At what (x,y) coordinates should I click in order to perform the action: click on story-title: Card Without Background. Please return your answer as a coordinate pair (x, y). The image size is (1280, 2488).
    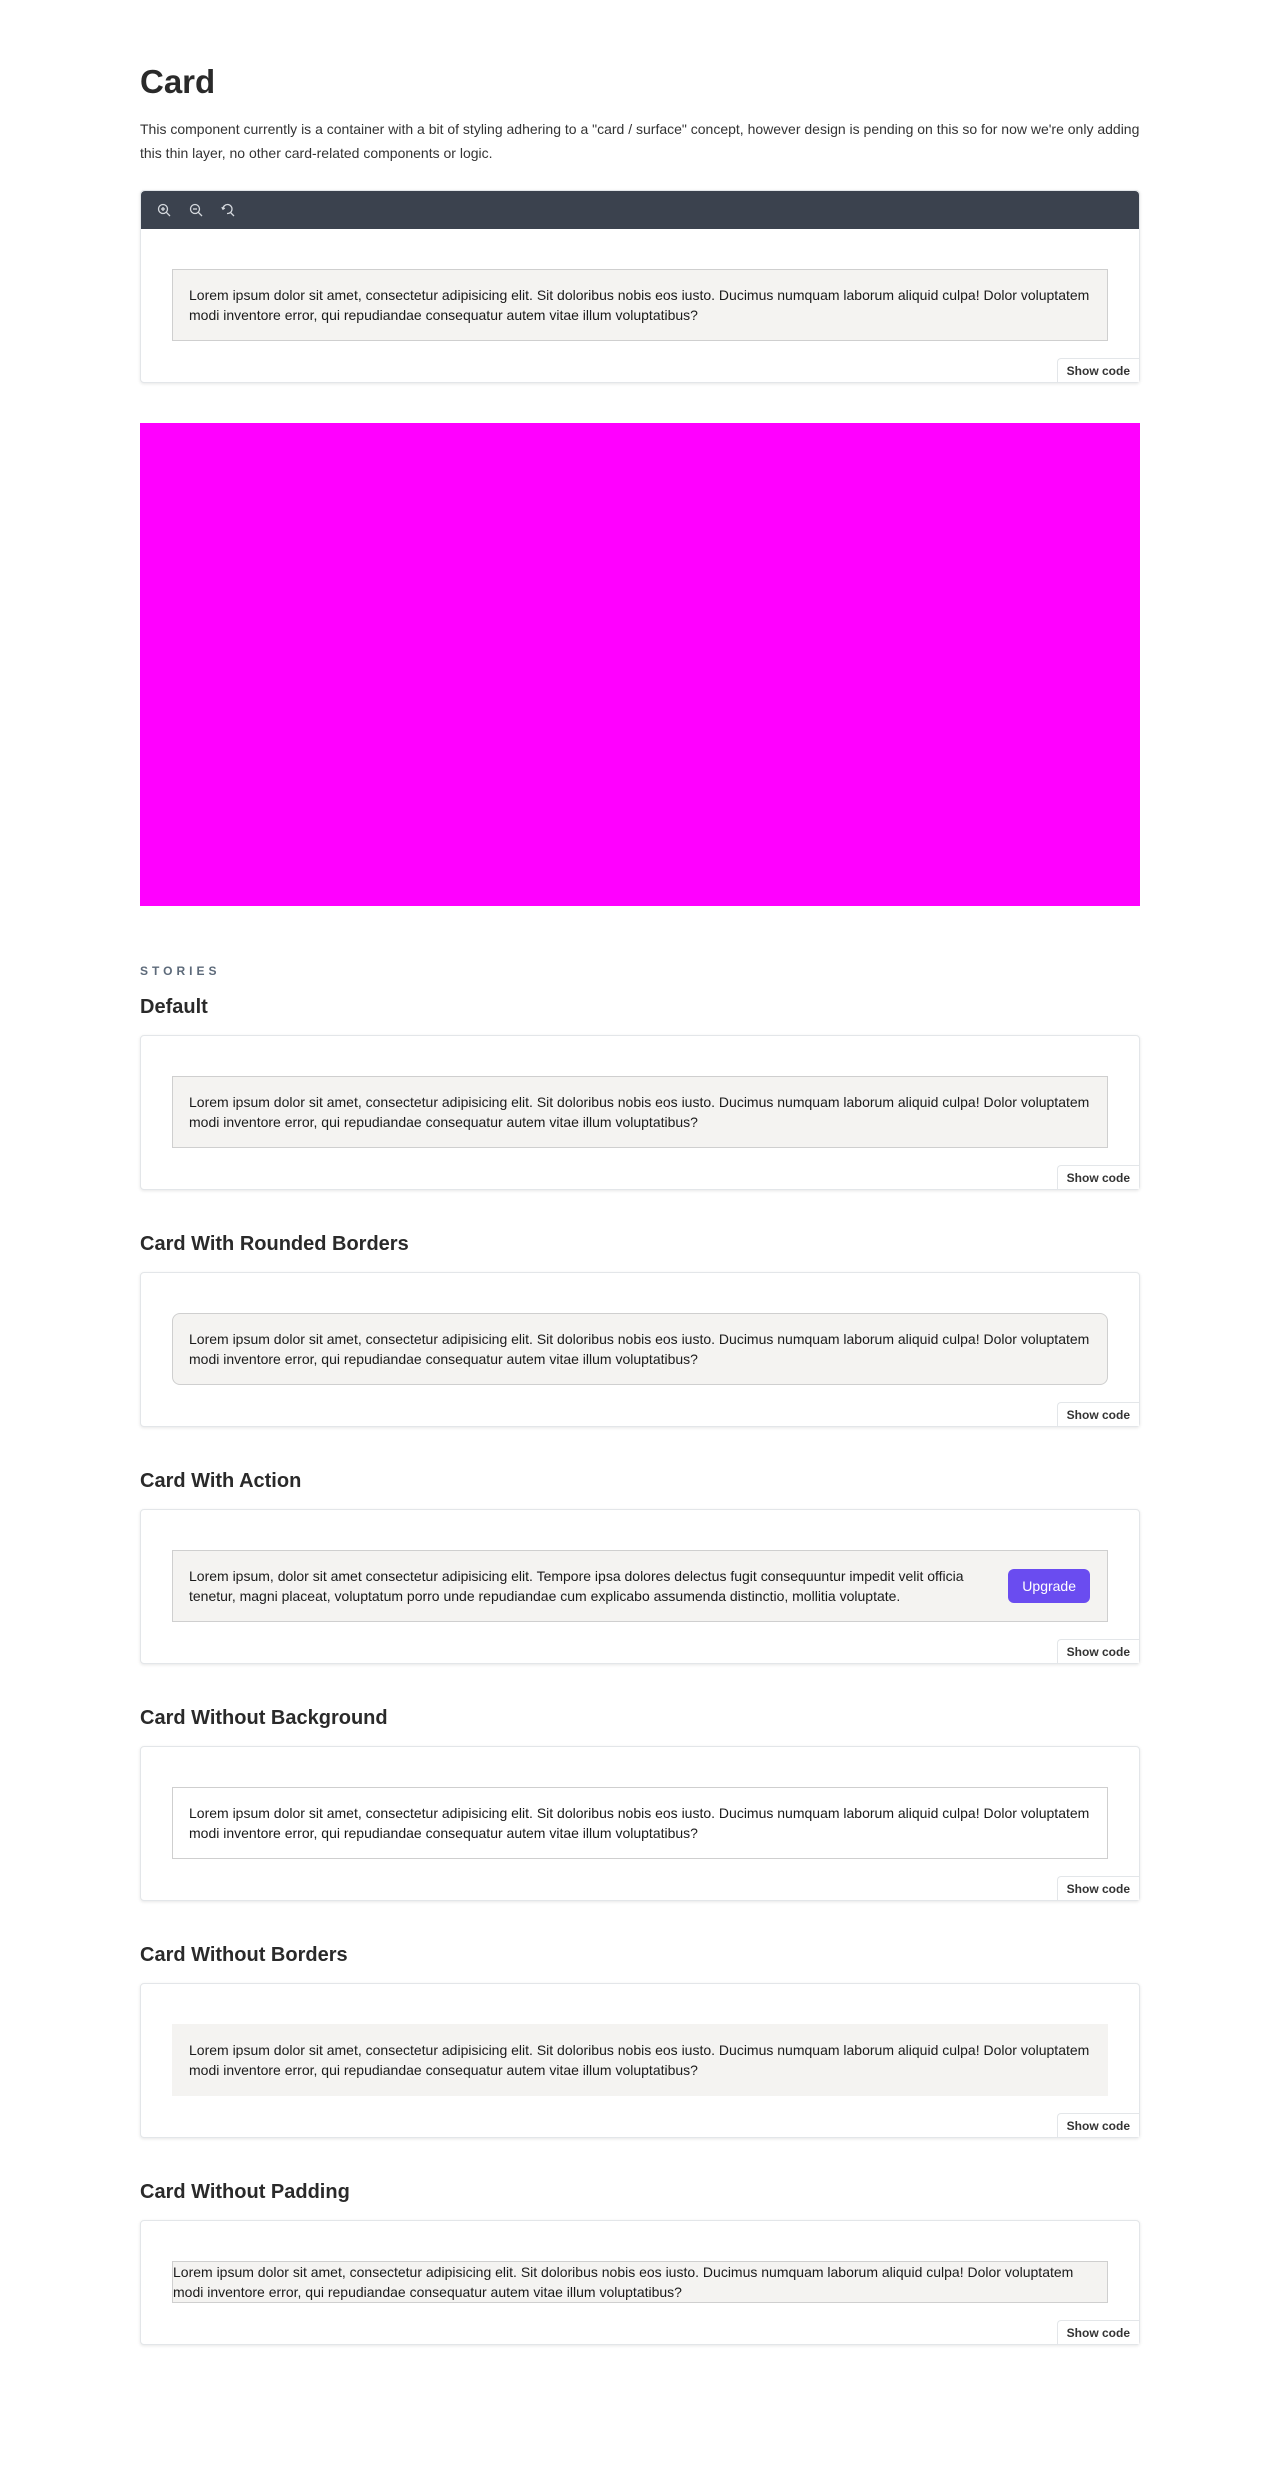
    Looking at the image, I should click on (264, 1718).